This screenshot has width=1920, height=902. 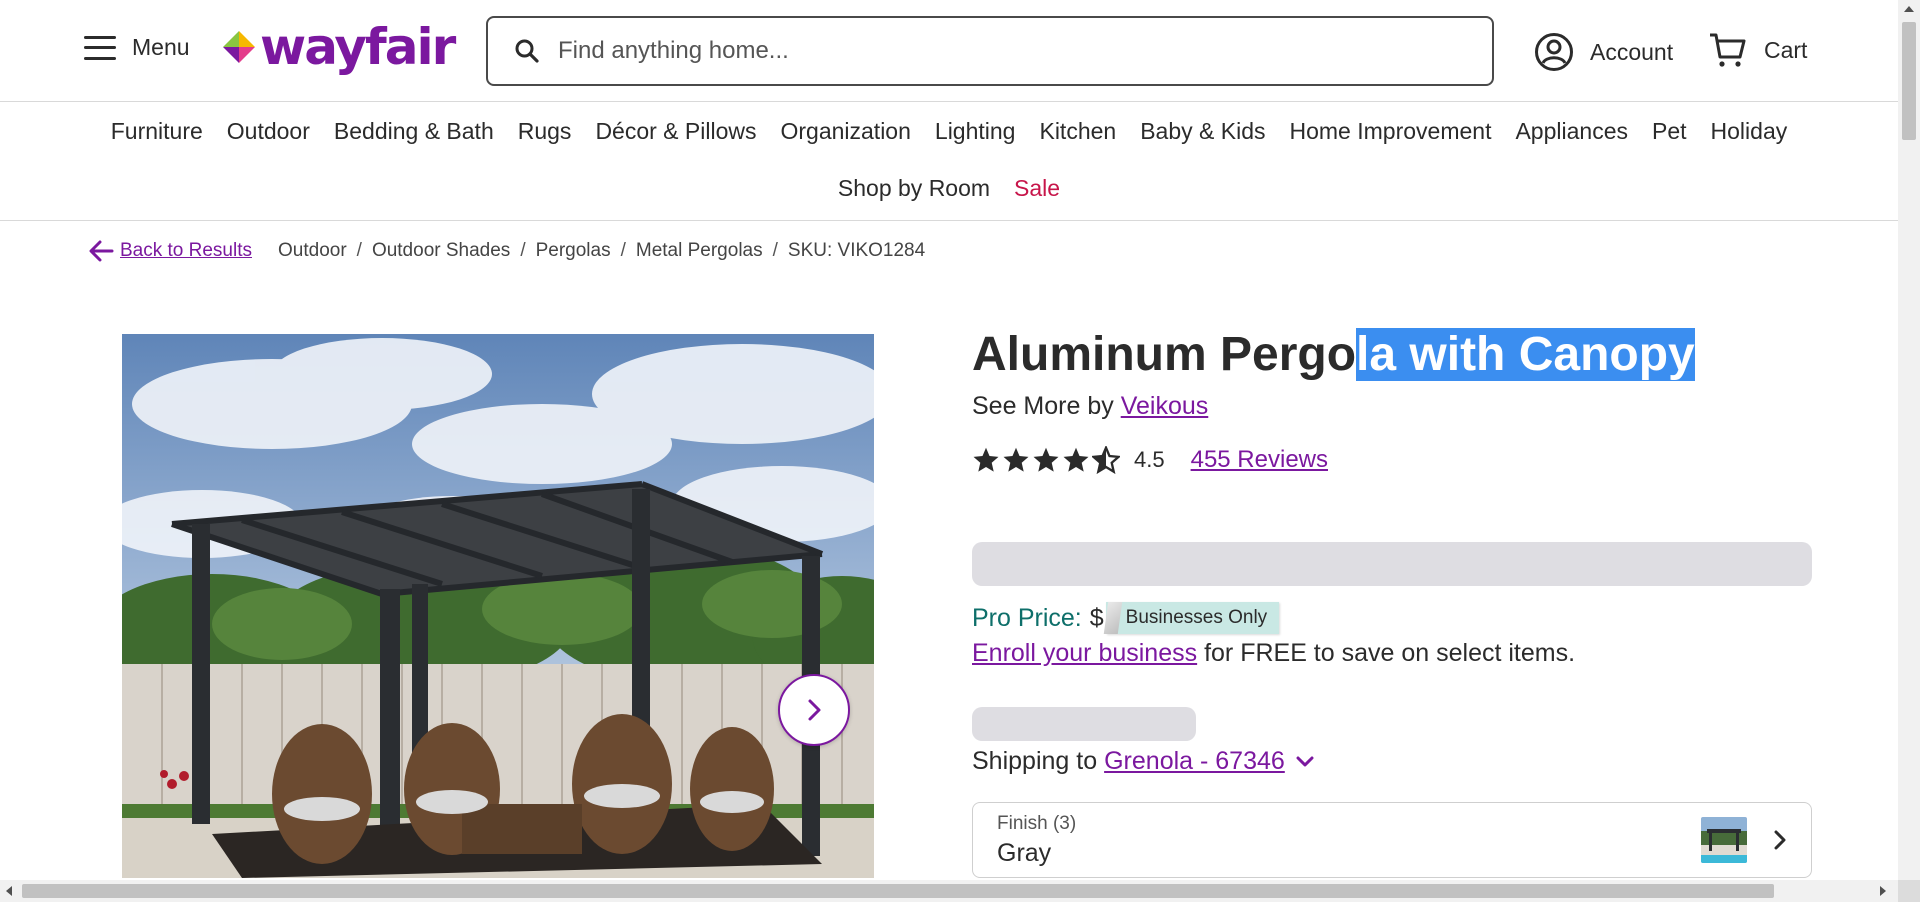 What do you see at coordinates (856, 250) in the screenshot?
I see `product-sku: SKU: VIKO1284` at bounding box center [856, 250].